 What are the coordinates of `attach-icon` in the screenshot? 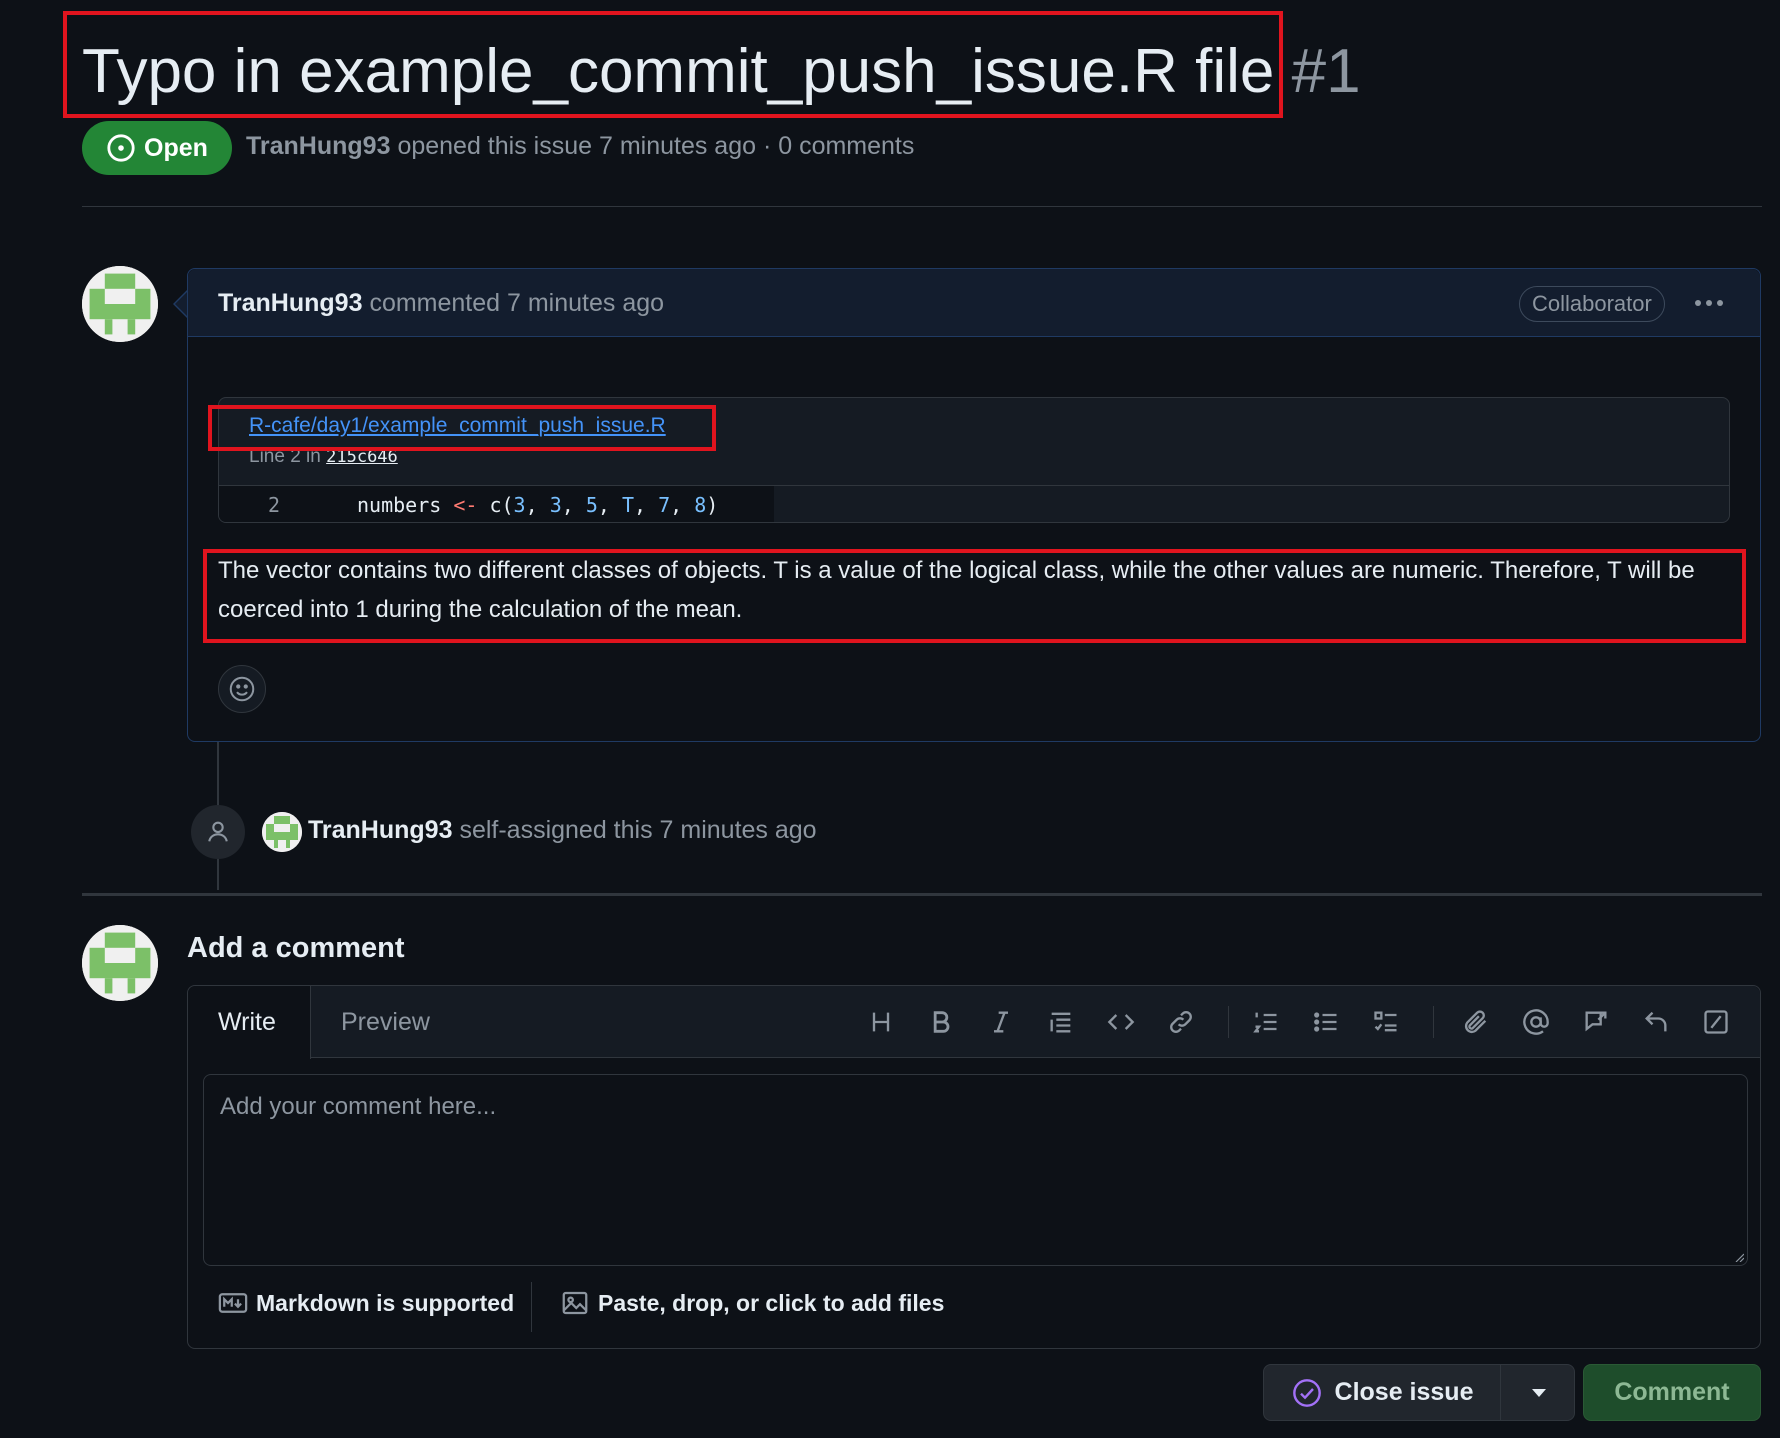 It's located at (1475, 1022).